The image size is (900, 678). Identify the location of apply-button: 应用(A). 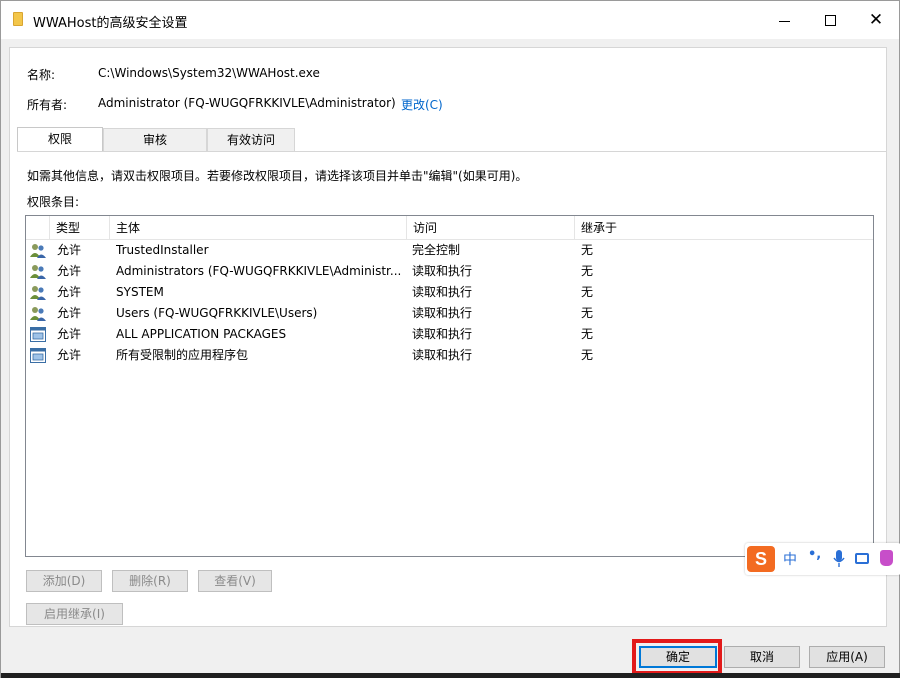
(847, 657).